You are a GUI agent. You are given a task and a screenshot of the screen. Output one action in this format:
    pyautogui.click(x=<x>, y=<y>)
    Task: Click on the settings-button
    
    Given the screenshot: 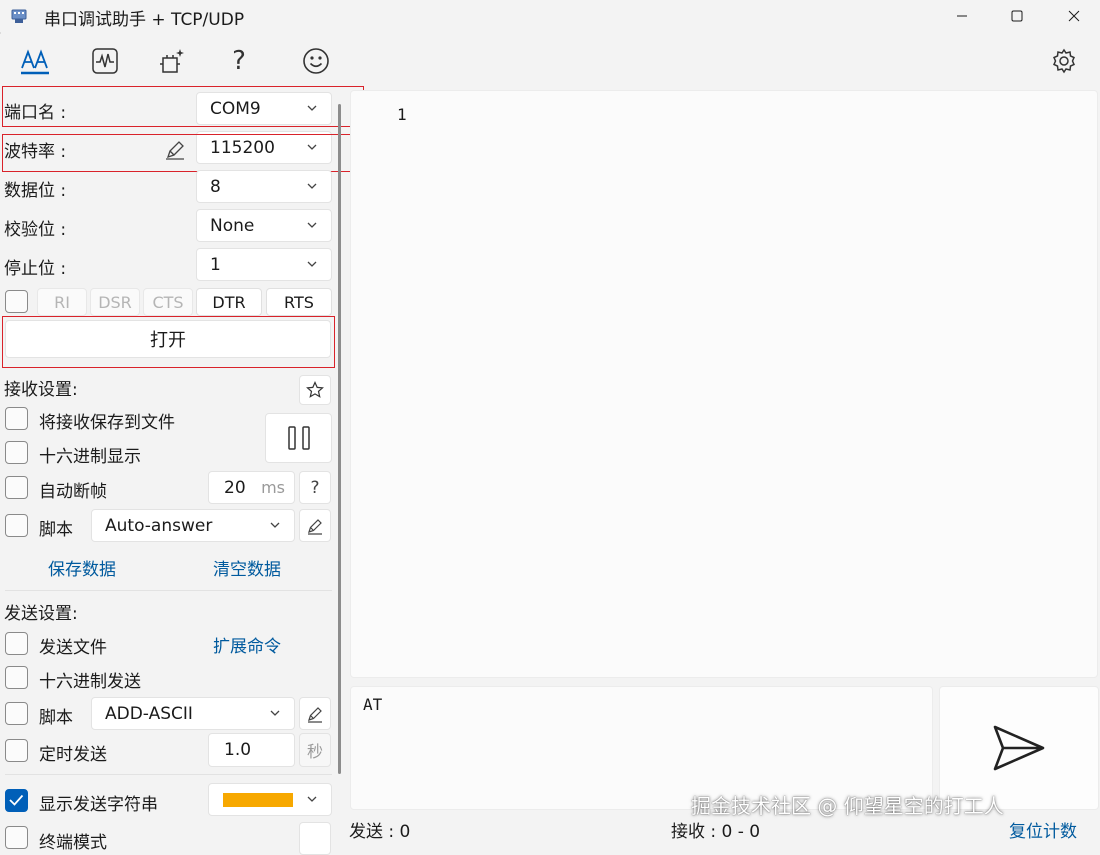 What is the action you would take?
    pyautogui.click(x=1064, y=61)
    